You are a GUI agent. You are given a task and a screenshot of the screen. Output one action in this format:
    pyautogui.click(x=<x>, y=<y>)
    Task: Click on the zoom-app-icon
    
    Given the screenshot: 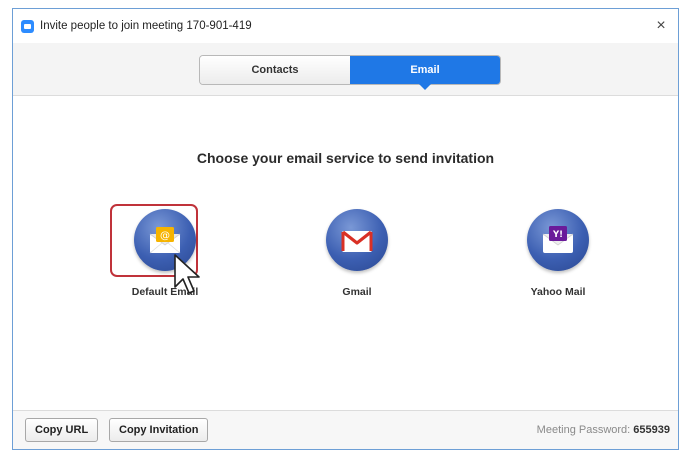 What is the action you would take?
    pyautogui.click(x=27, y=26)
    